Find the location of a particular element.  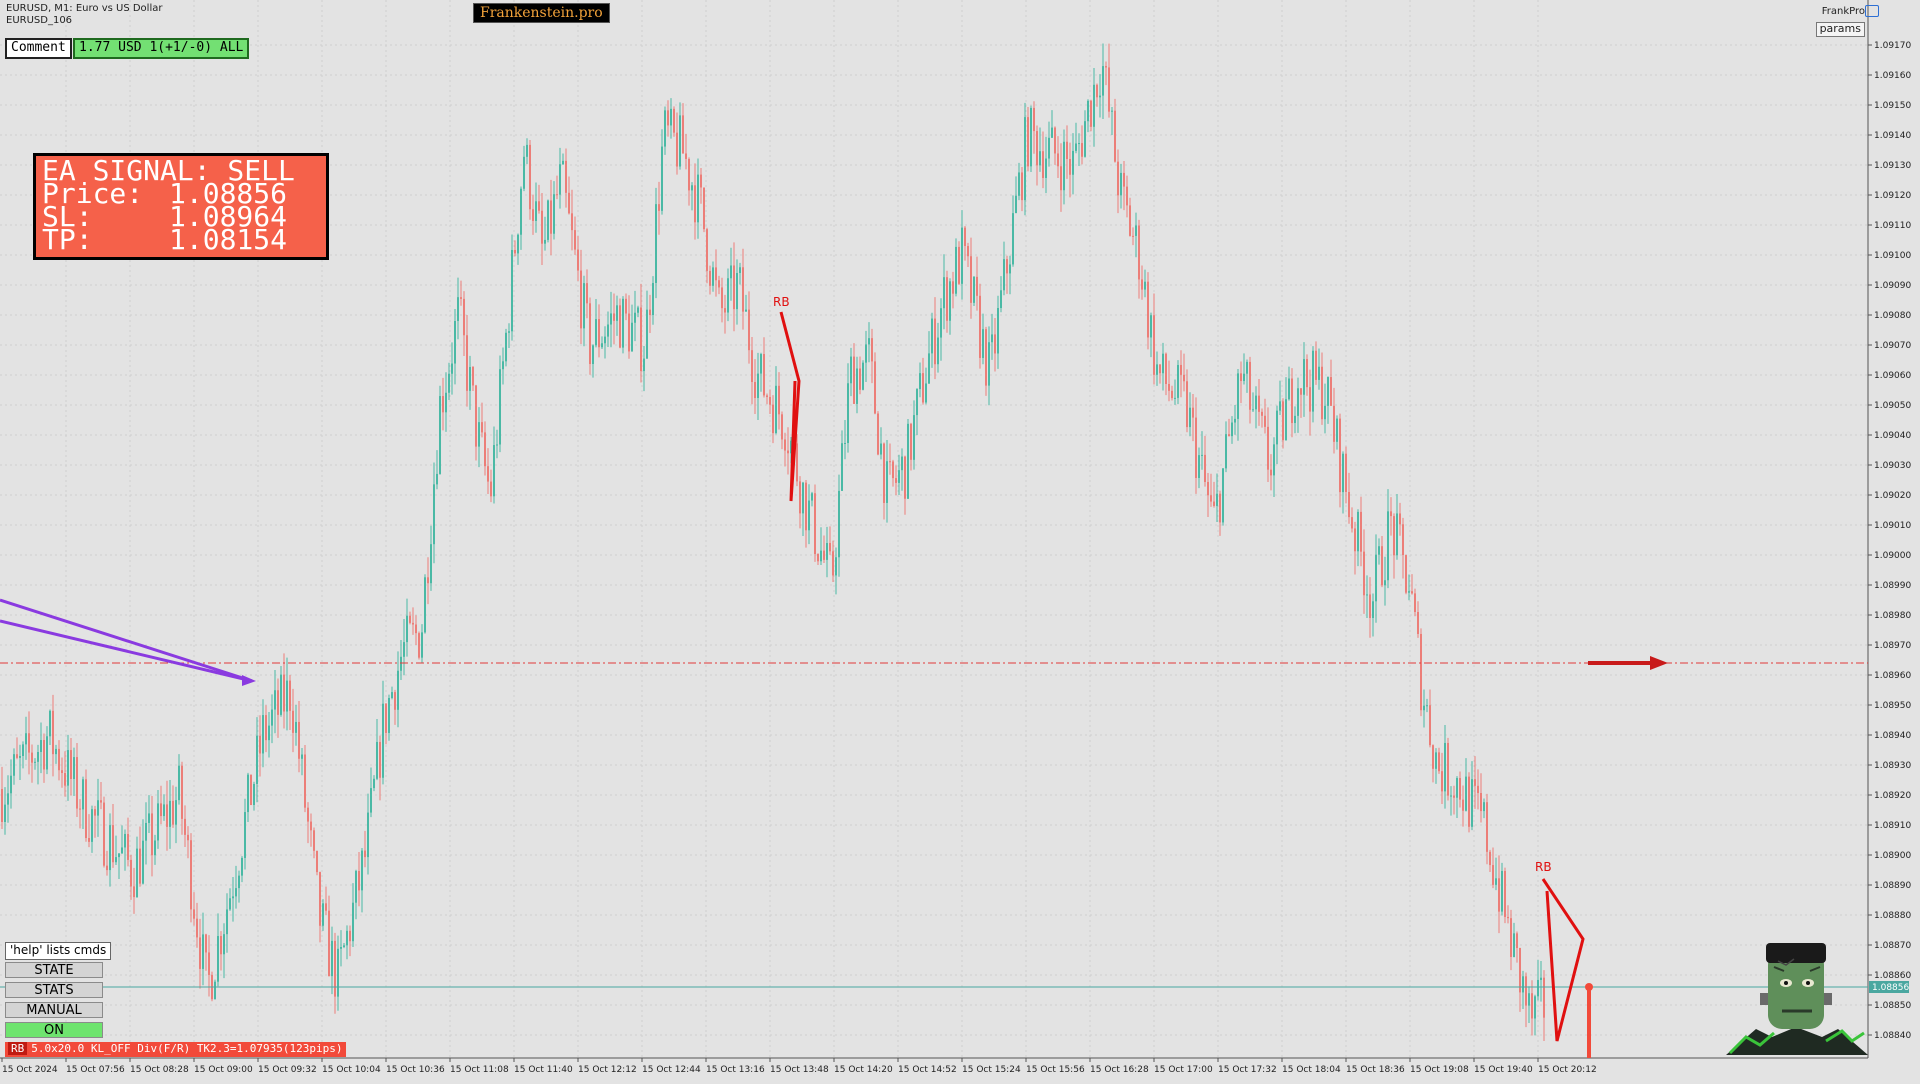

price-tick-label: 1.08960 is located at coordinates (1892, 676).